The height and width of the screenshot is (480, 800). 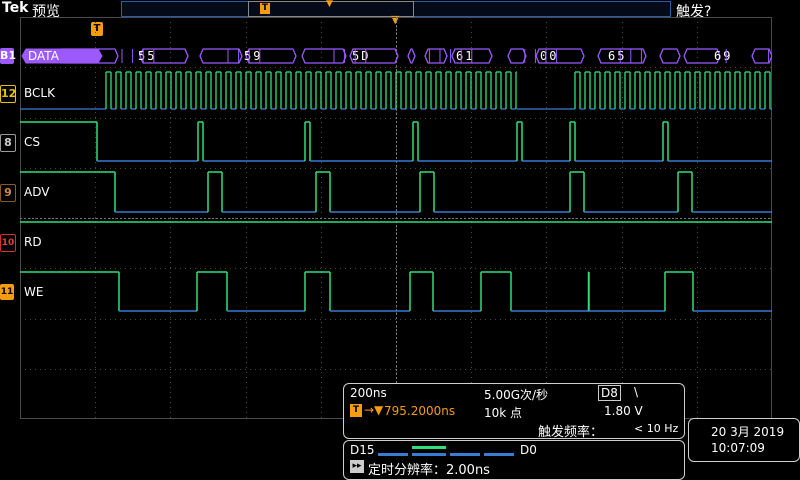 What do you see at coordinates (7, 292) in the screenshot?
I see `channel-badge-d11: 11` at bounding box center [7, 292].